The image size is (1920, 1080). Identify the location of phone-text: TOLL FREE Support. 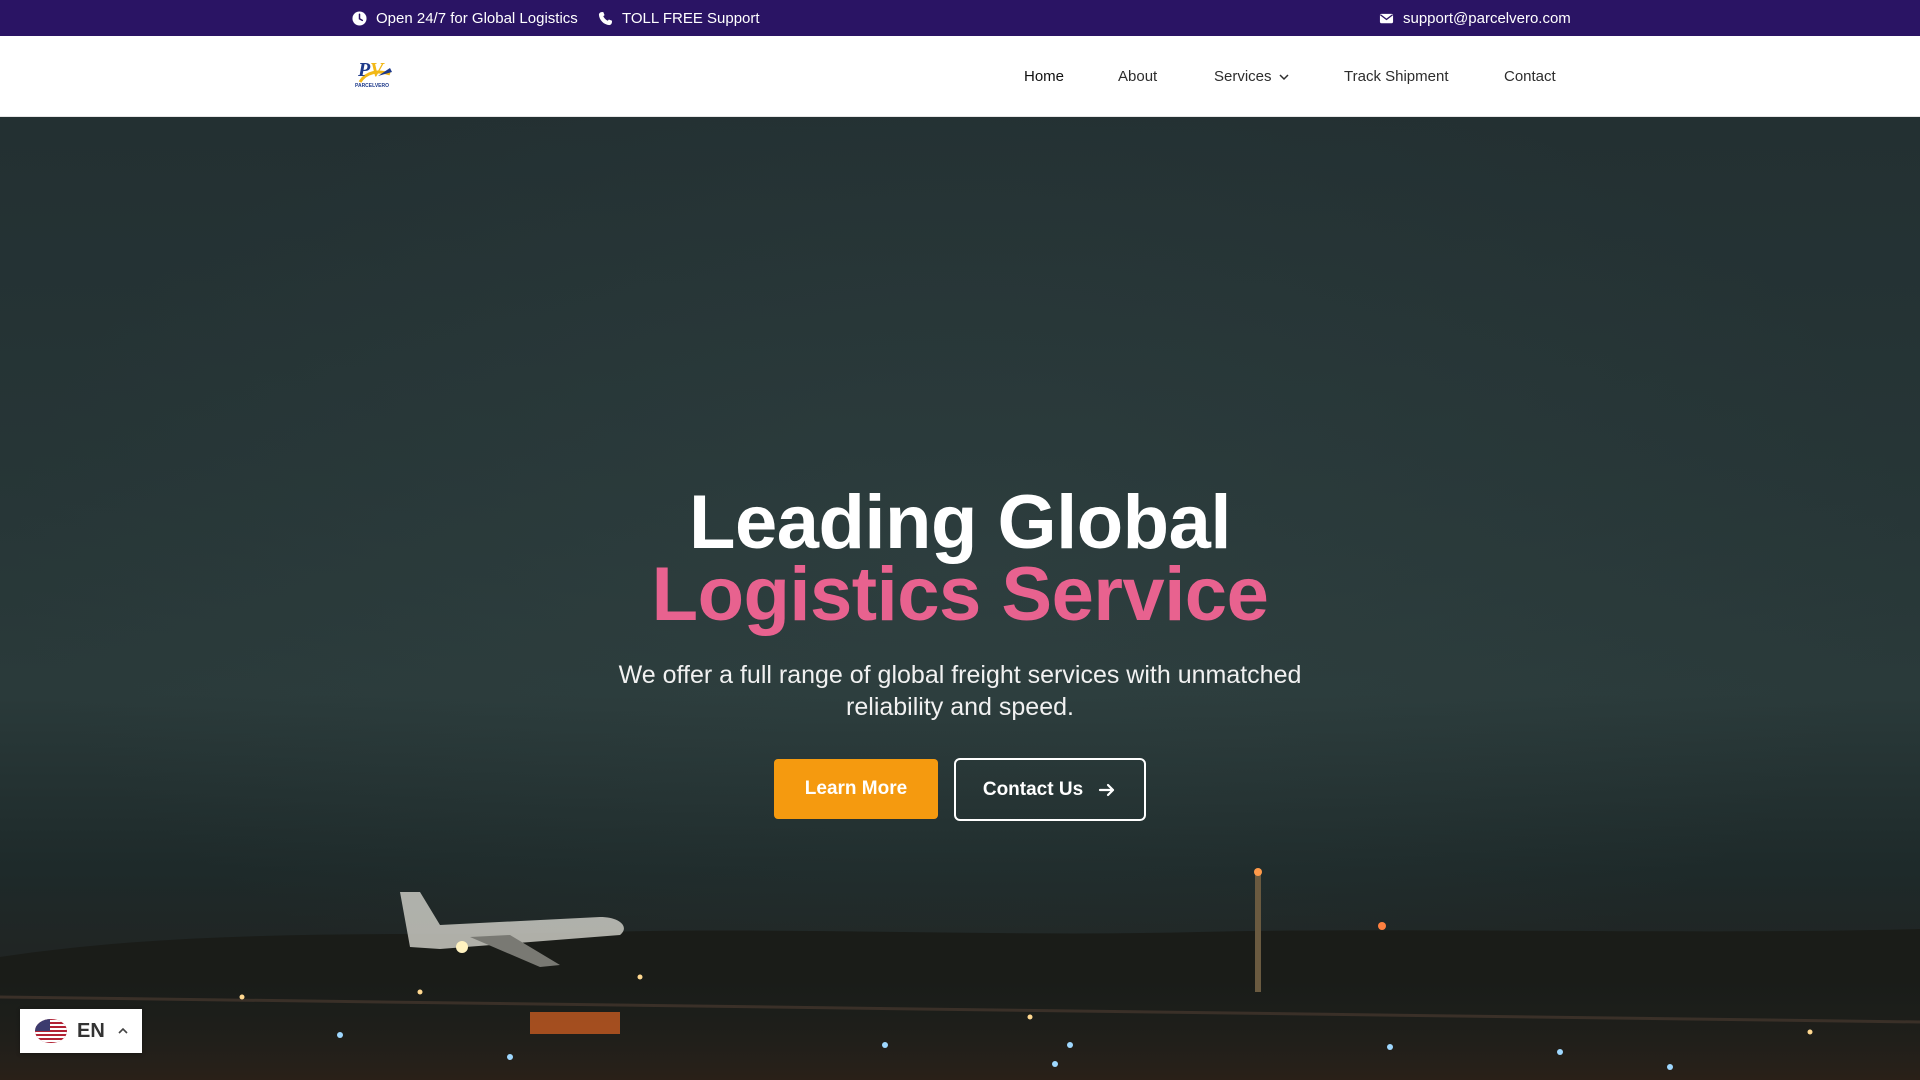
(691, 18).